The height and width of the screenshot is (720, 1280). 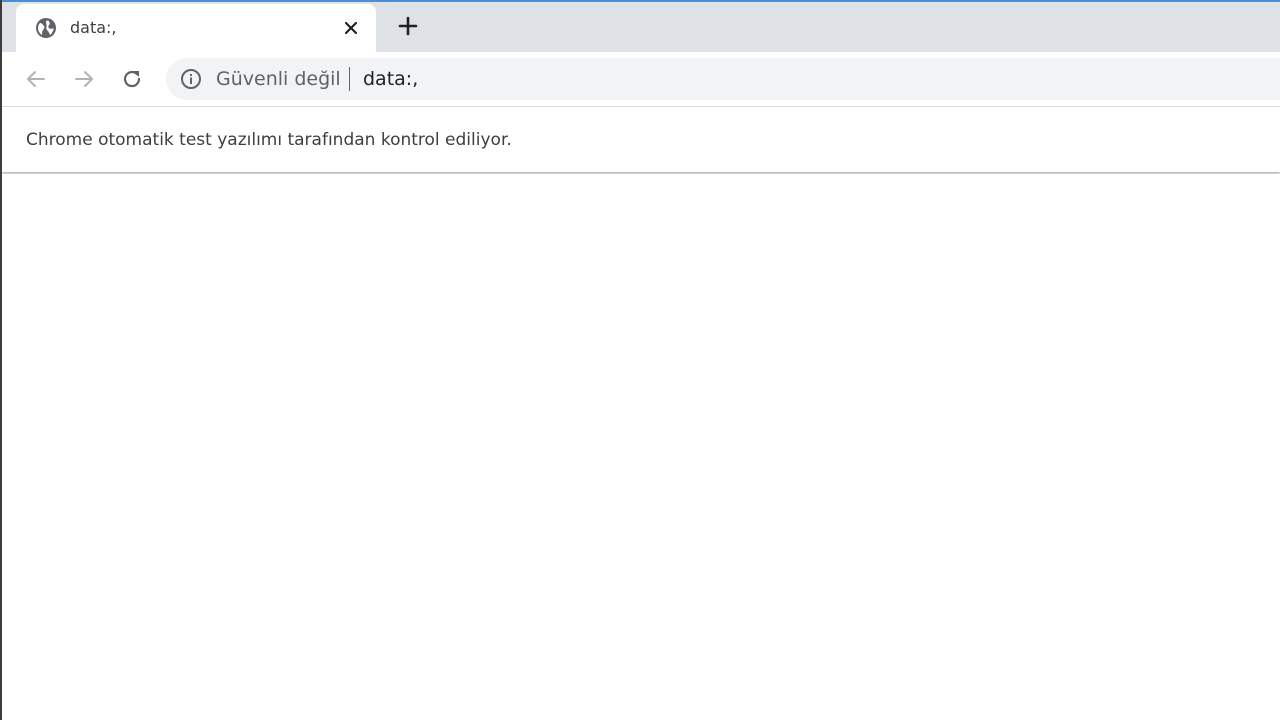 I want to click on globe-icon, so click(x=46, y=28).